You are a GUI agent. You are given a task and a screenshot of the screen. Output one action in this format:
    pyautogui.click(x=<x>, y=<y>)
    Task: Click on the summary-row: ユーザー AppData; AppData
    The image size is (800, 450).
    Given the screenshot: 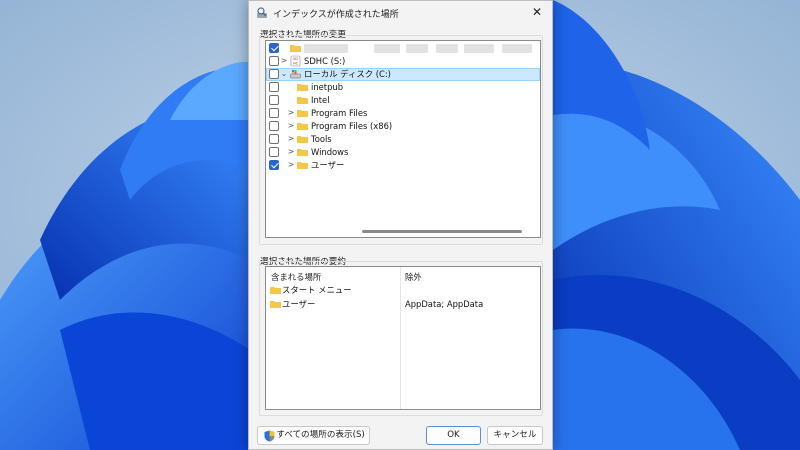 What is the action you would take?
    pyautogui.click(x=403, y=304)
    